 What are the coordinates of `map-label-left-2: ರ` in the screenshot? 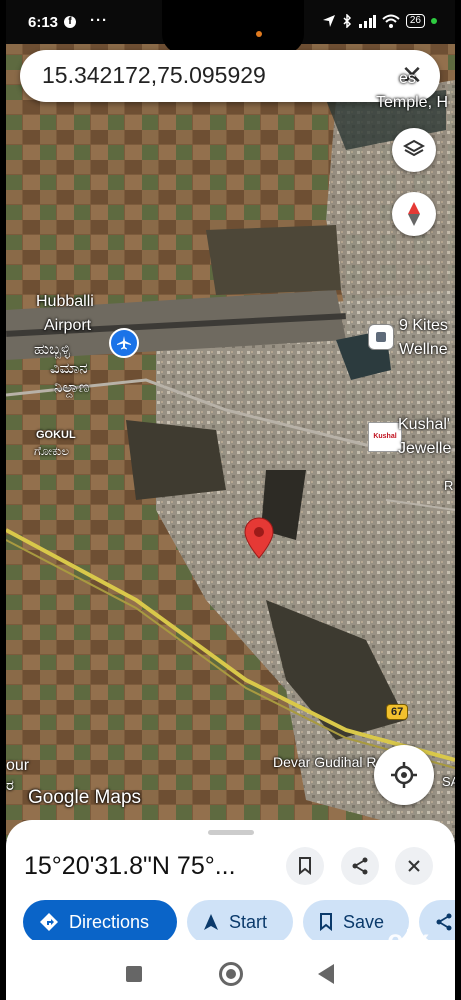 It's located at (10, 785).